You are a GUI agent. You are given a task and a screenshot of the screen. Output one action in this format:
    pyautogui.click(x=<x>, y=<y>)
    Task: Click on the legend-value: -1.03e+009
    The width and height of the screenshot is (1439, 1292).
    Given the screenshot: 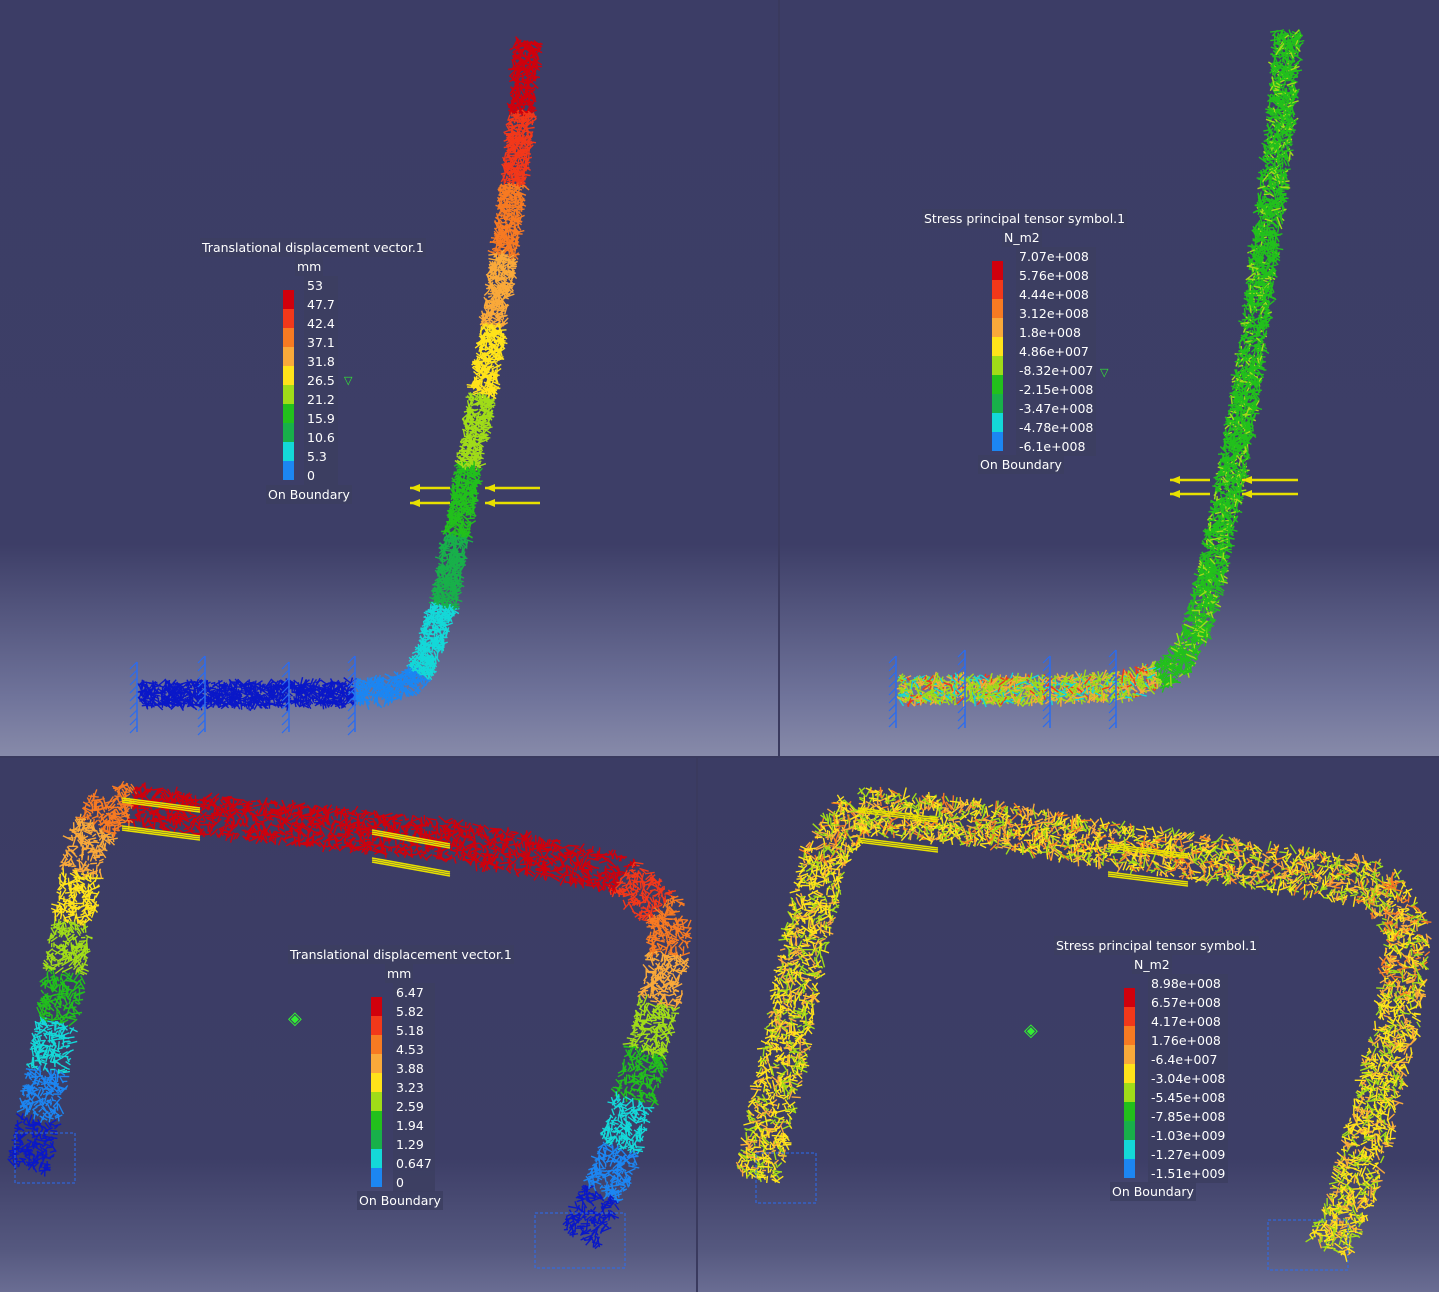 What is the action you would take?
    pyautogui.click(x=1188, y=1135)
    